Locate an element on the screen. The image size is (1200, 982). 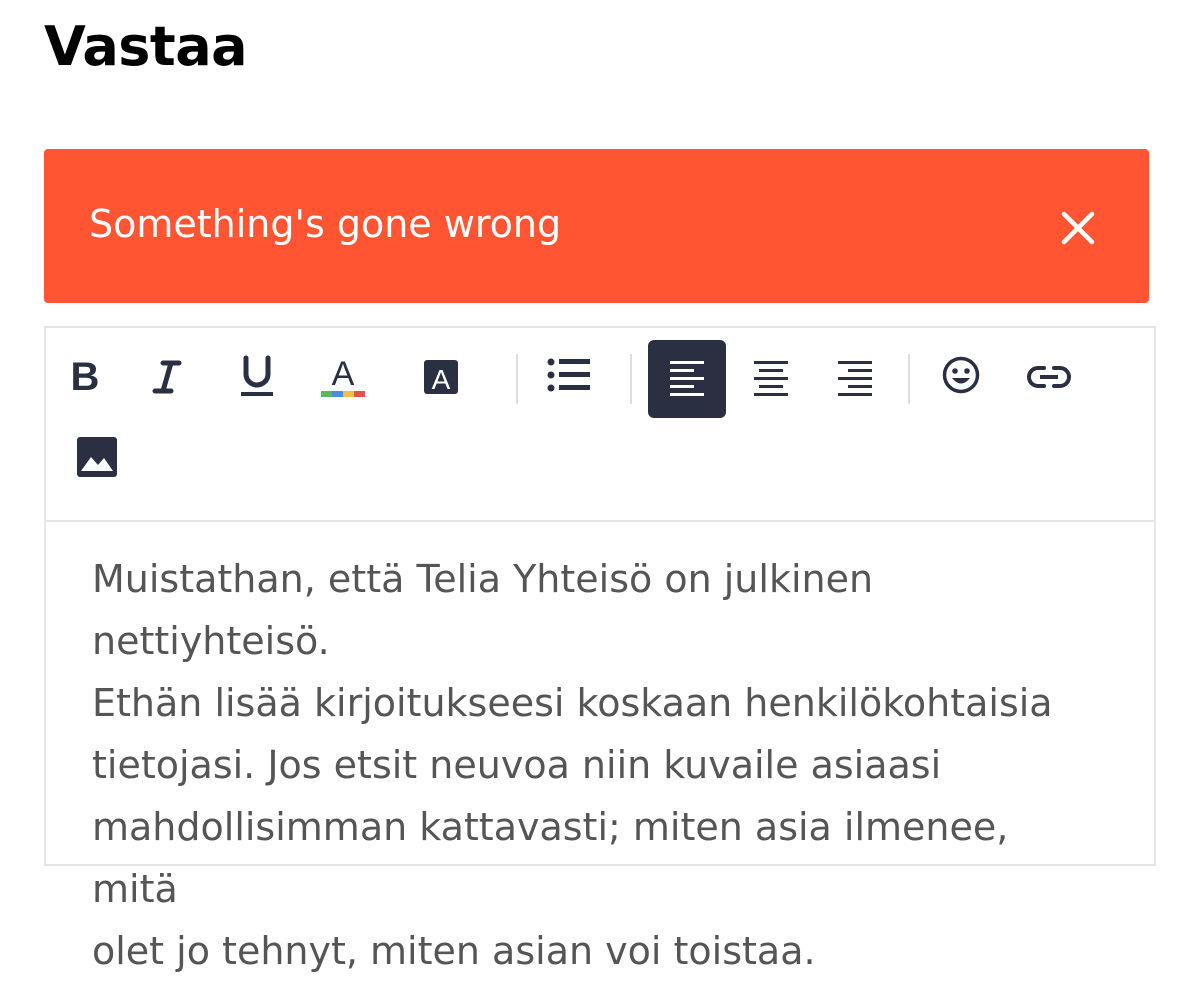
font-color-icon: A is located at coordinates (343, 379).